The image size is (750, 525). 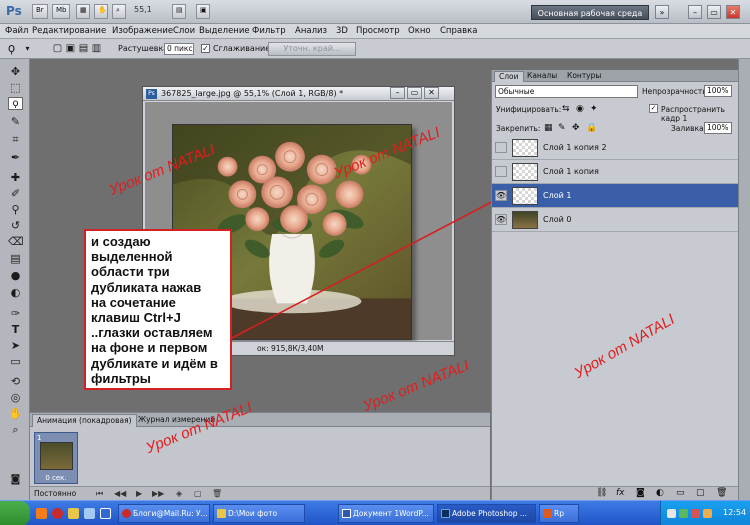 What do you see at coordinates (259, 513) in the screenshot?
I see `taskbar-item: D:\Мои фото` at bounding box center [259, 513].